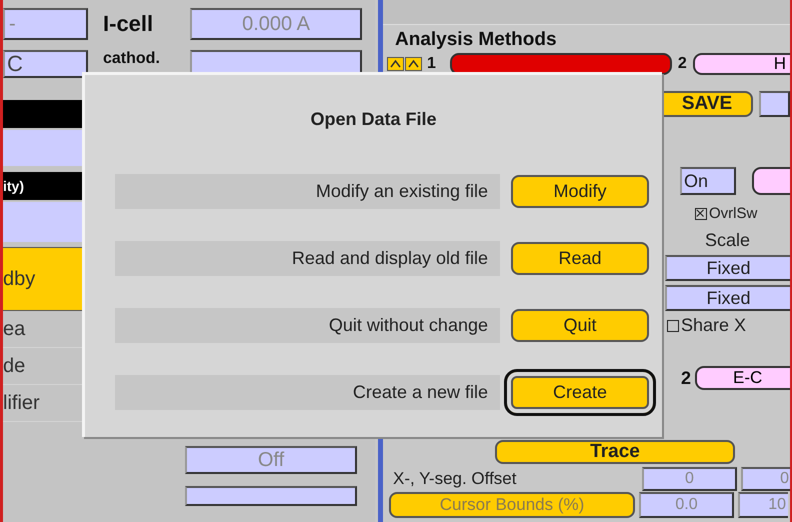  I want to click on option-button: Modify, so click(580, 191).